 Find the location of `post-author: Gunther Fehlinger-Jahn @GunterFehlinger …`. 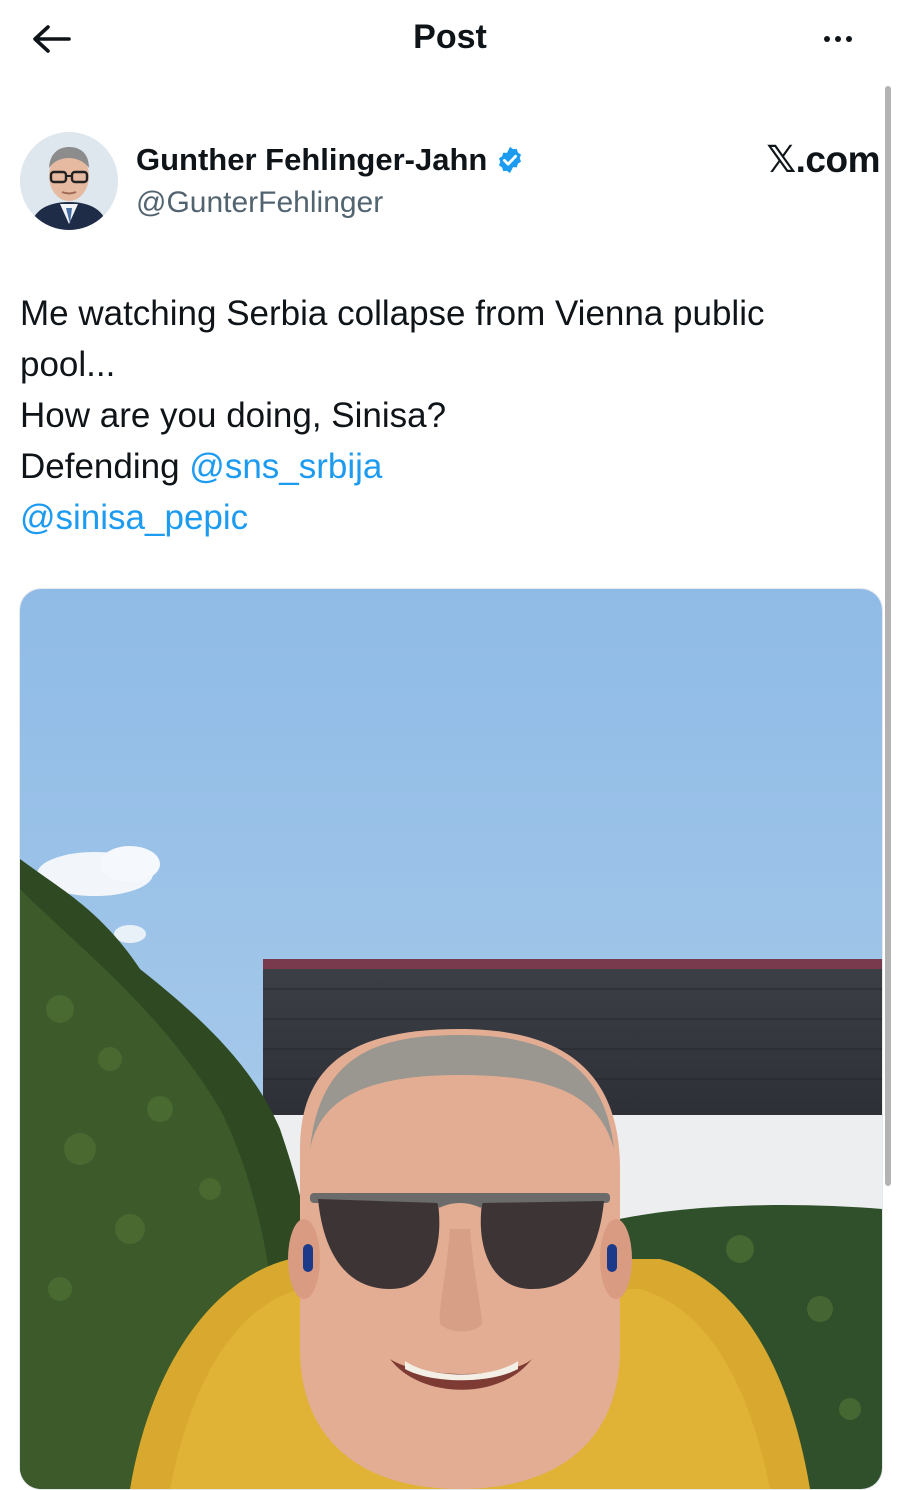

post-author: Gunther Fehlinger-Jahn @GunterFehlinger … is located at coordinates (450, 182).